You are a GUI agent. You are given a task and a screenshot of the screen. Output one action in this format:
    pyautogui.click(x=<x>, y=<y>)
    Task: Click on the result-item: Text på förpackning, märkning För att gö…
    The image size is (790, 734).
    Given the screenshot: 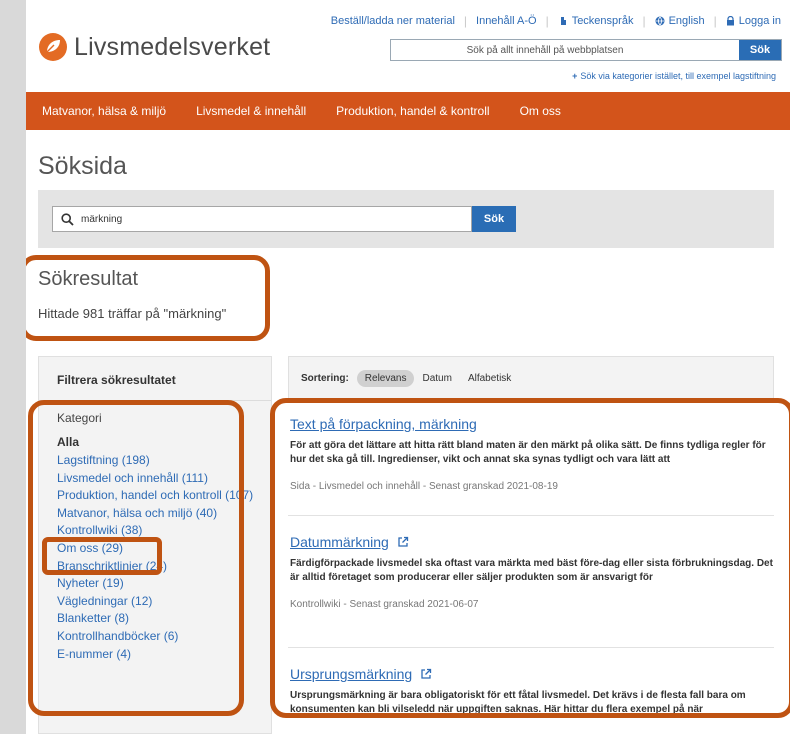 What is the action you would take?
    pyautogui.click(x=531, y=460)
    